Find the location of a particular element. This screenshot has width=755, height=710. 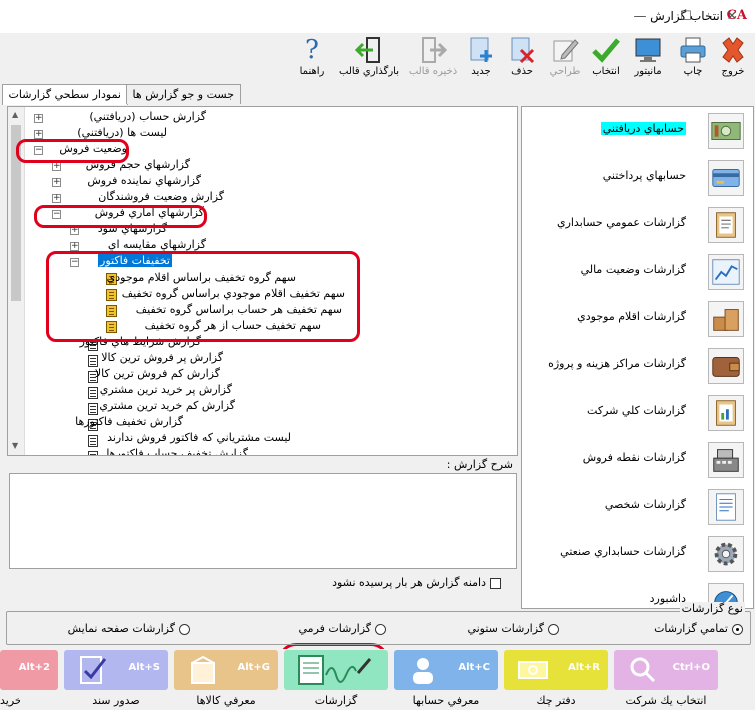

design-button: طراحي is located at coordinates (565, 59).